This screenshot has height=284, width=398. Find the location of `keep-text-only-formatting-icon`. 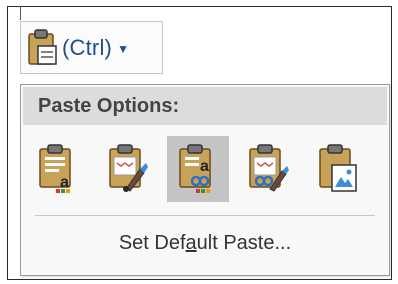

keep-text-only-formatting-icon is located at coordinates (269, 168).